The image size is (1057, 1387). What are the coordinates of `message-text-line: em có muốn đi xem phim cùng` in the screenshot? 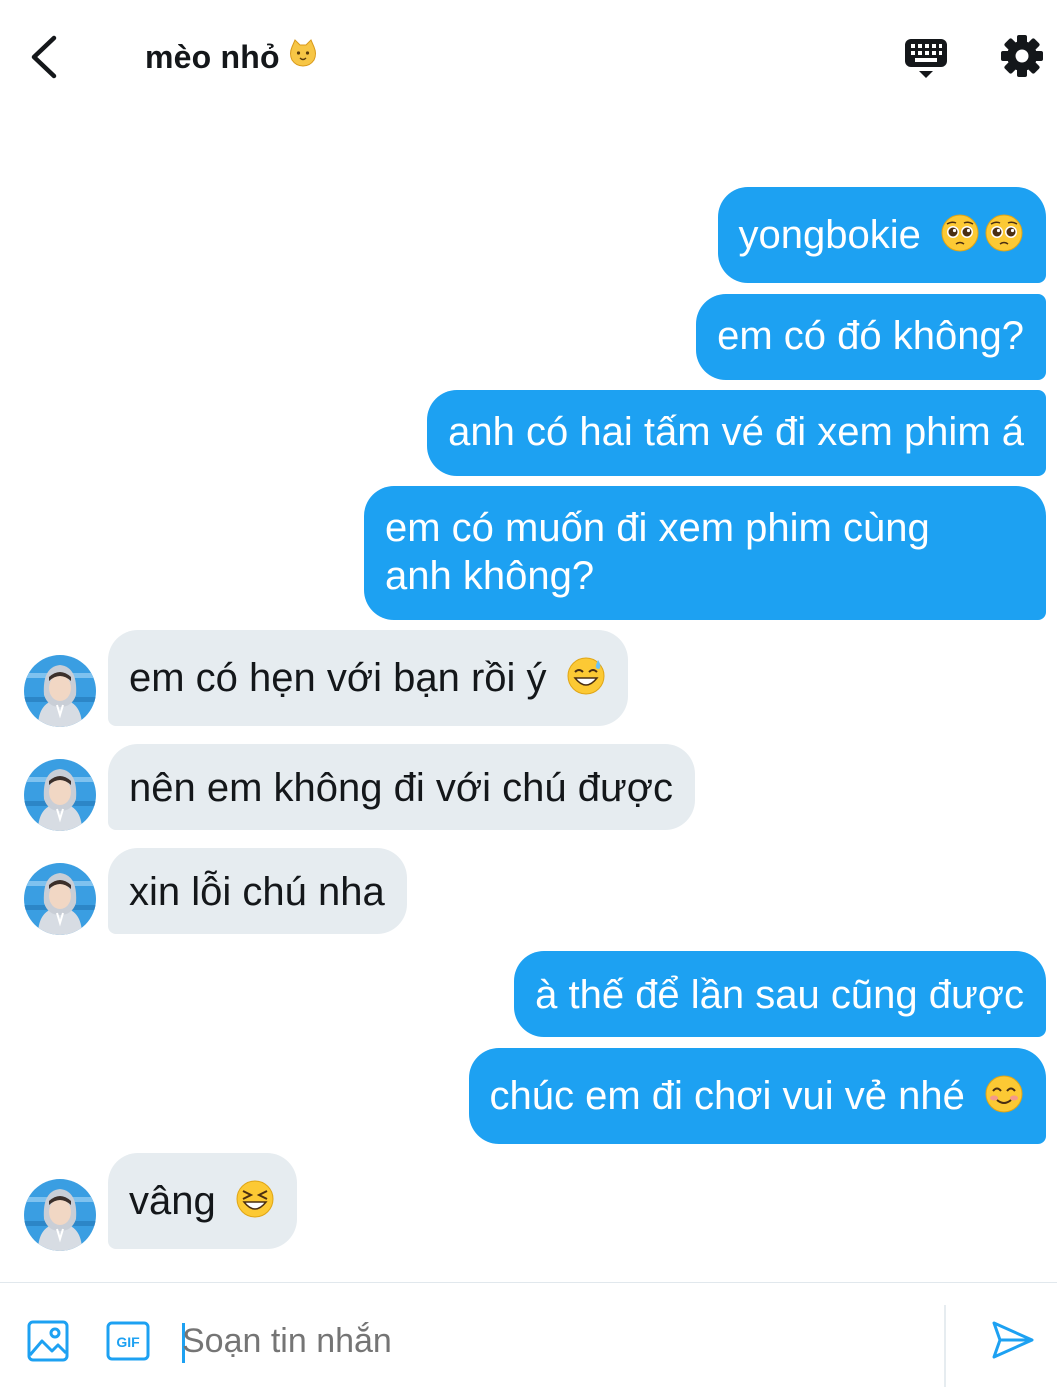 It's located at (657, 528).